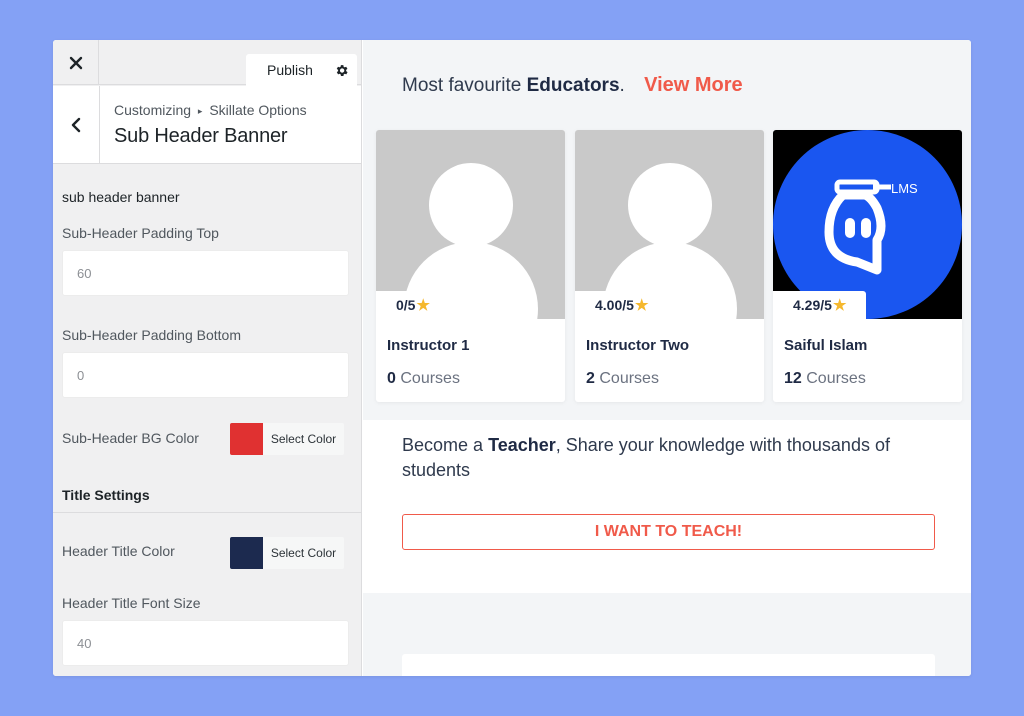  I want to click on educator-courses: 12 Courses, so click(825, 379).